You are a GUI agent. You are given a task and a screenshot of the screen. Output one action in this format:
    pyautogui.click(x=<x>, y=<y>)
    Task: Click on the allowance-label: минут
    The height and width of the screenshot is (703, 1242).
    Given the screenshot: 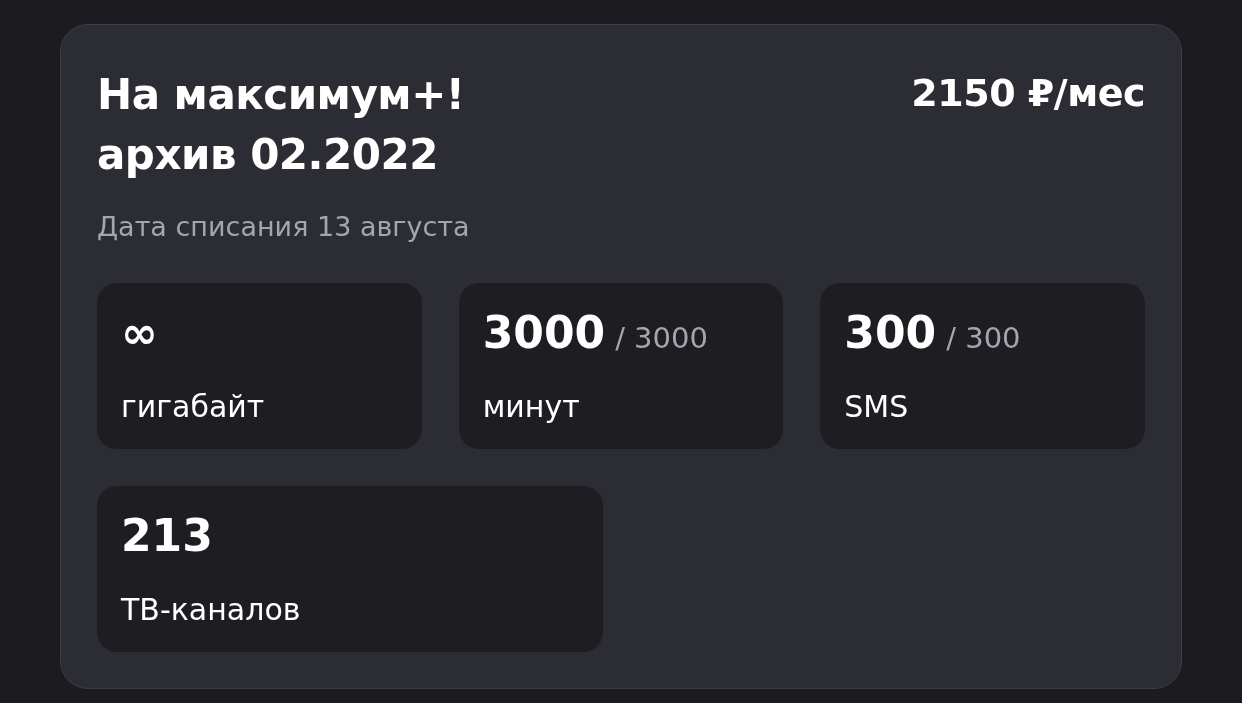 What is the action you would take?
    pyautogui.click(x=531, y=407)
    